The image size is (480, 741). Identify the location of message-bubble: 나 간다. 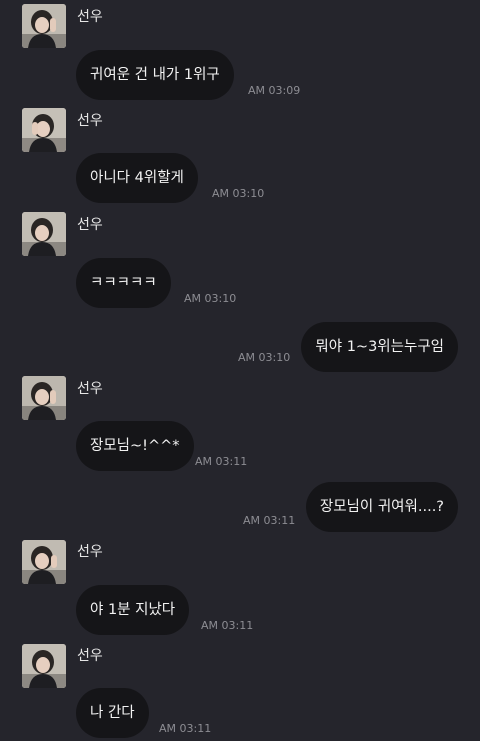
(112, 713).